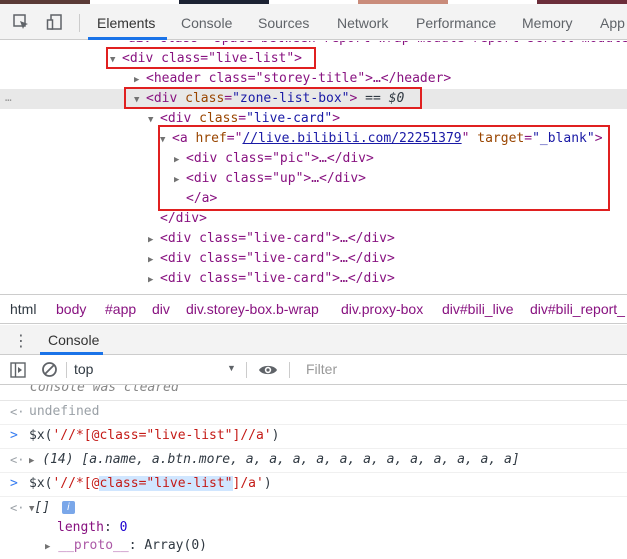  What do you see at coordinates (123, 527) in the screenshot?
I see `length-value: 0` at bounding box center [123, 527].